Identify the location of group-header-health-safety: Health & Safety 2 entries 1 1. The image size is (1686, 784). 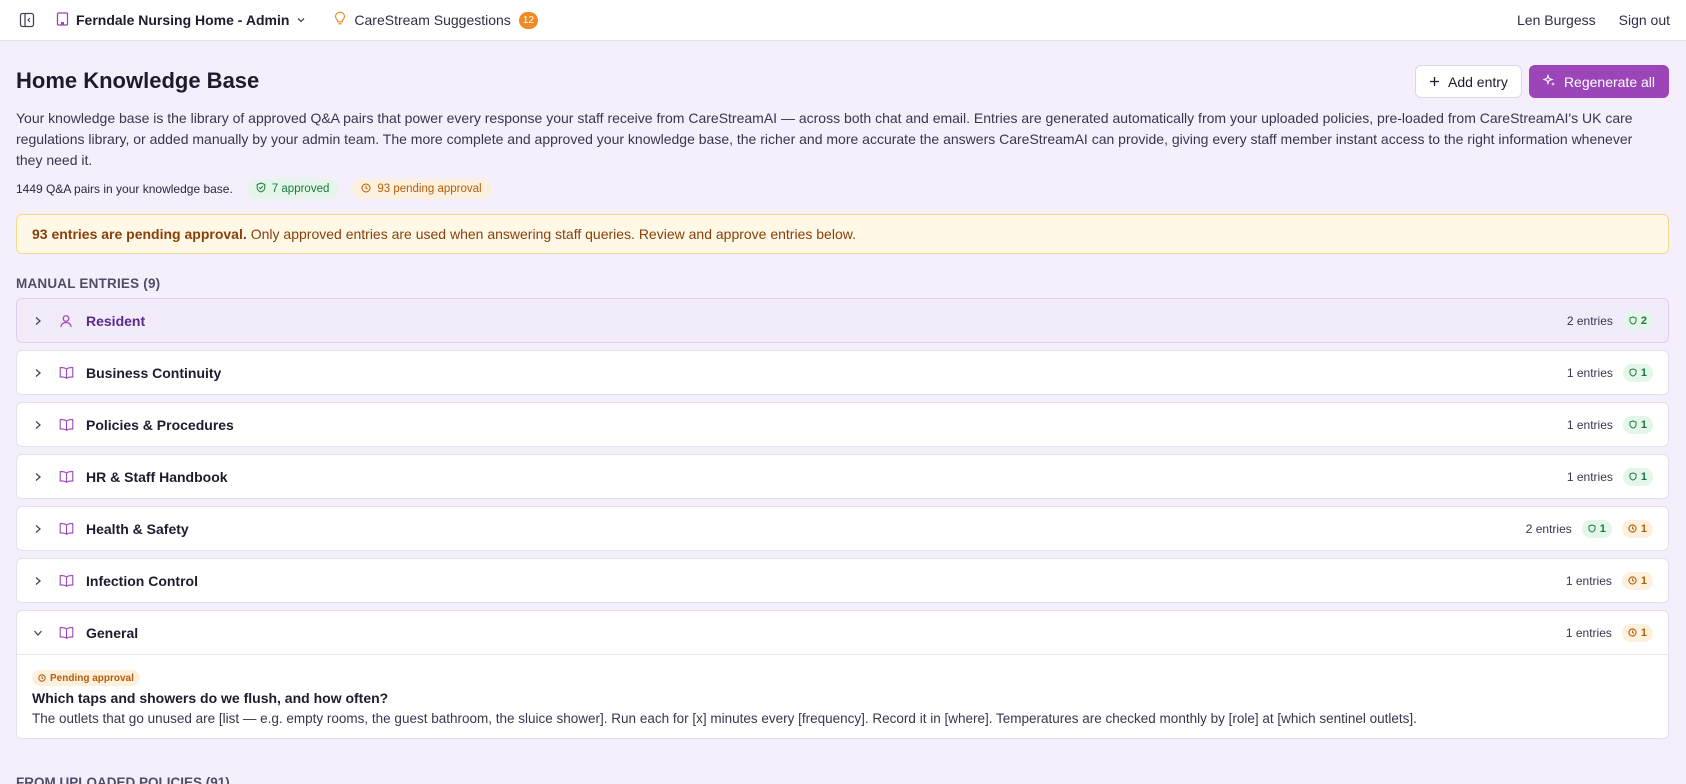
(842, 528).